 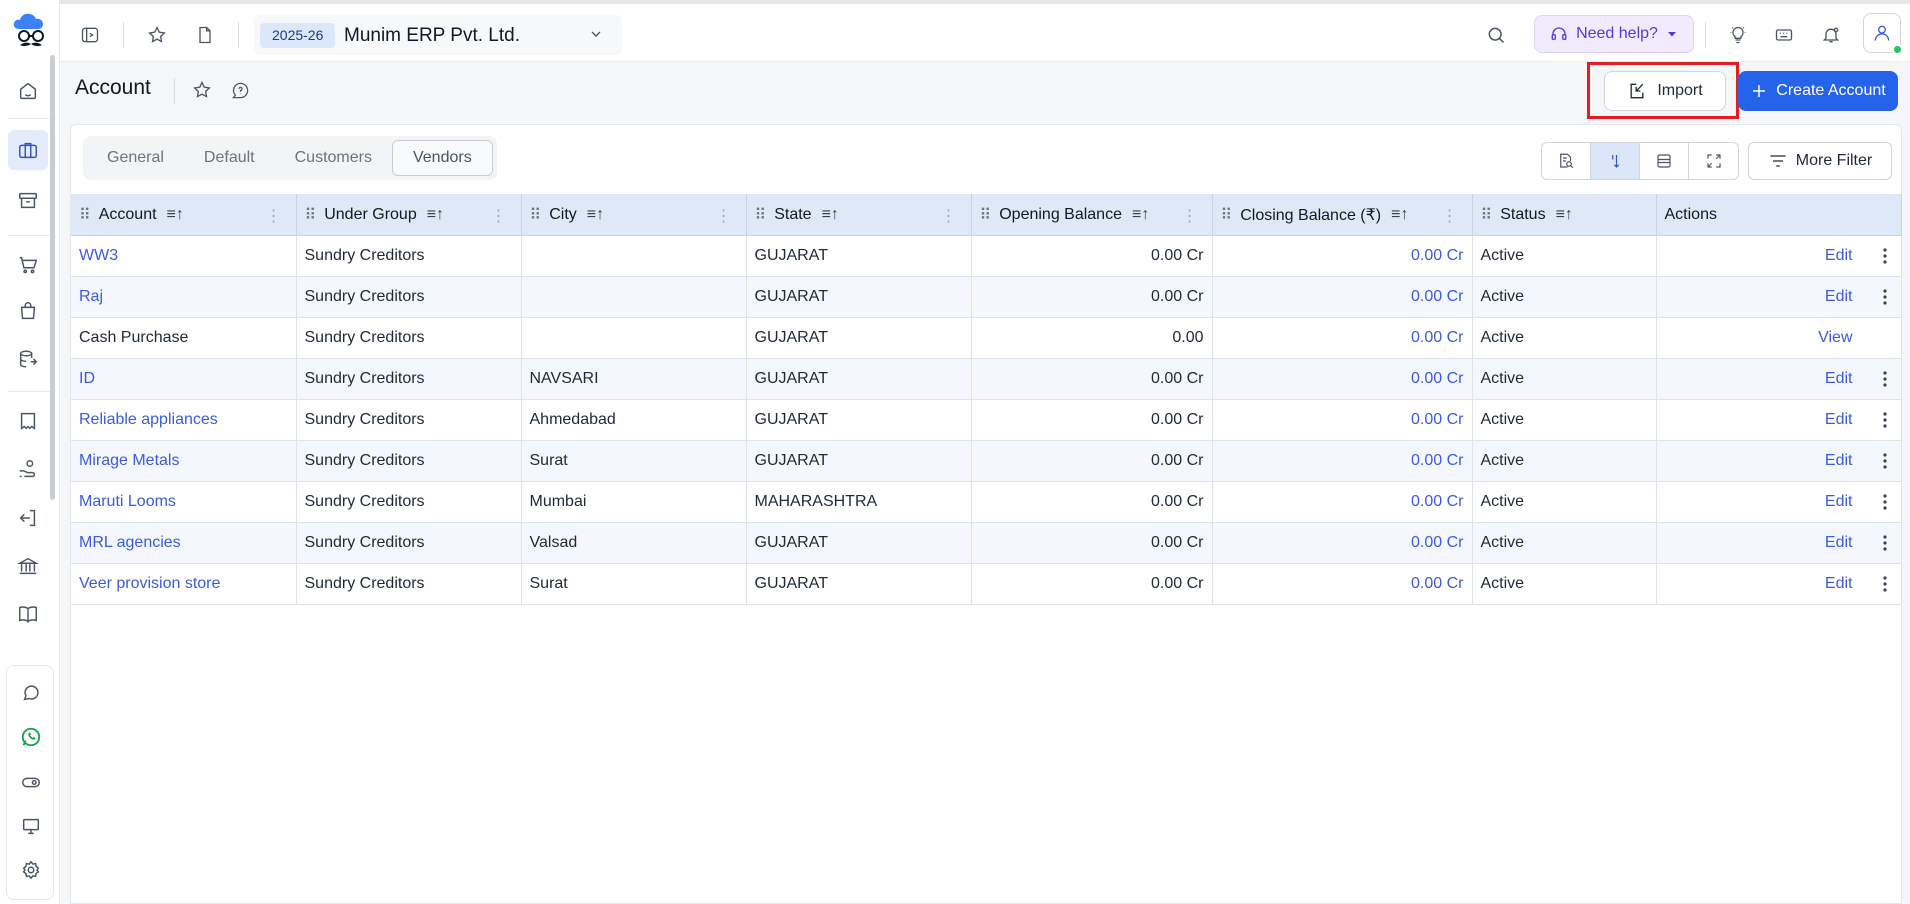 I want to click on column-header-state: ⠿ State ≡↑ ⋮, so click(x=859, y=215).